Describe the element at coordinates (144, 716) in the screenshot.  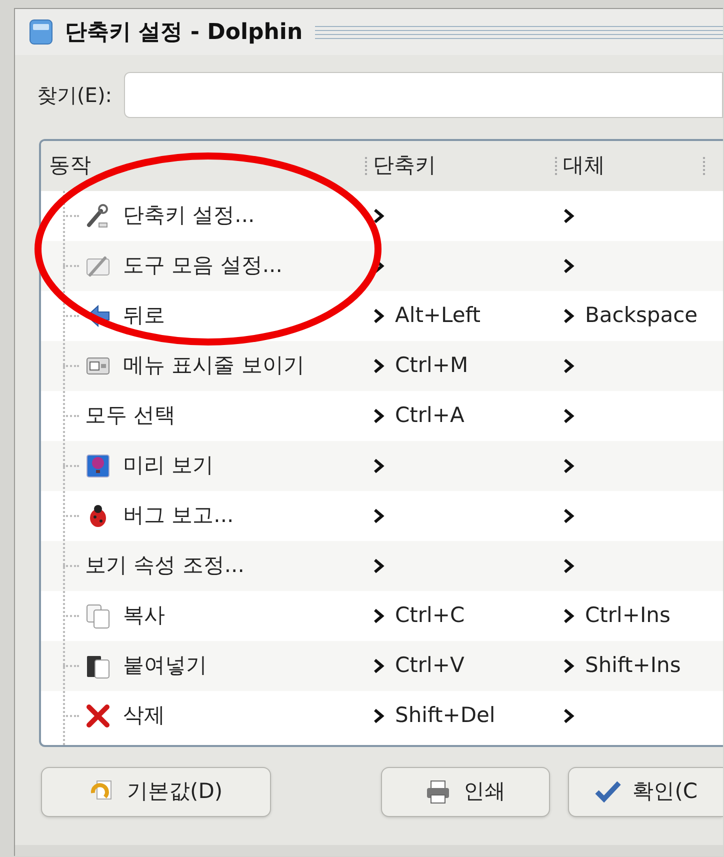
I see `action-name: 삭제` at that location.